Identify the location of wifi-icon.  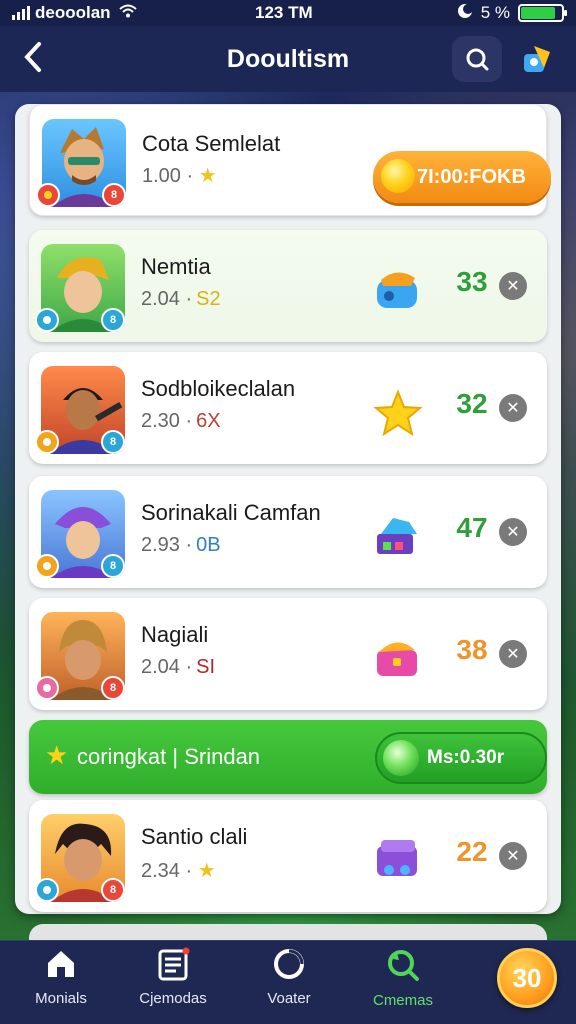
(127, 13).